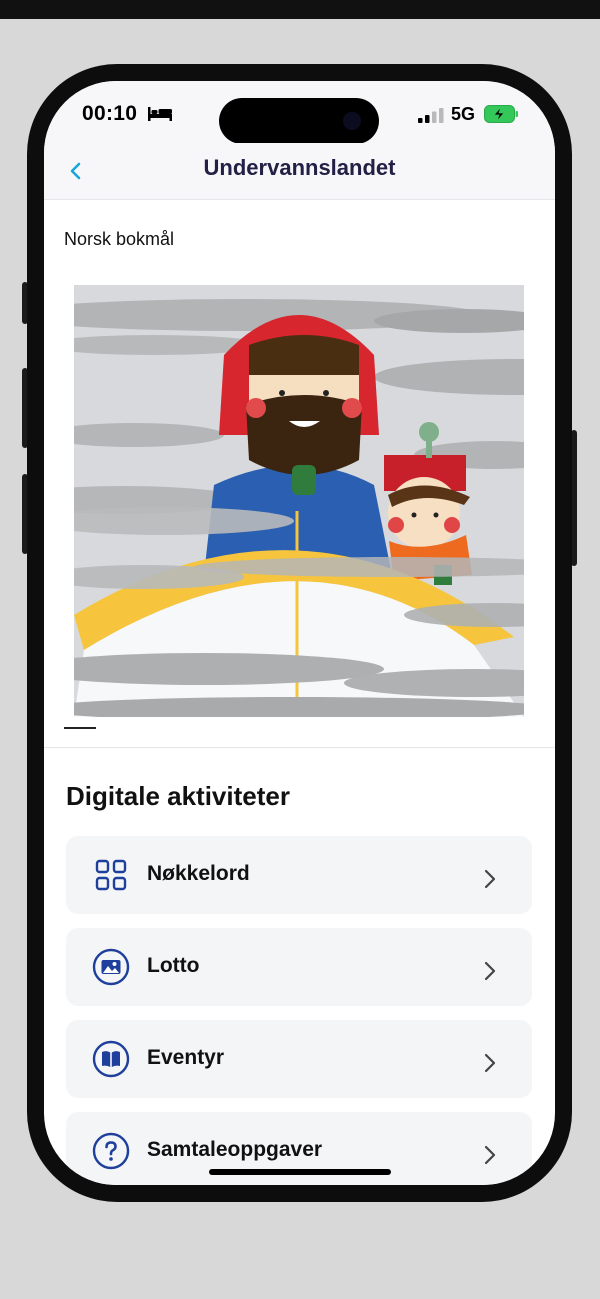 The image size is (600, 1299). I want to click on activity-label: Lotto, so click(173, 965).